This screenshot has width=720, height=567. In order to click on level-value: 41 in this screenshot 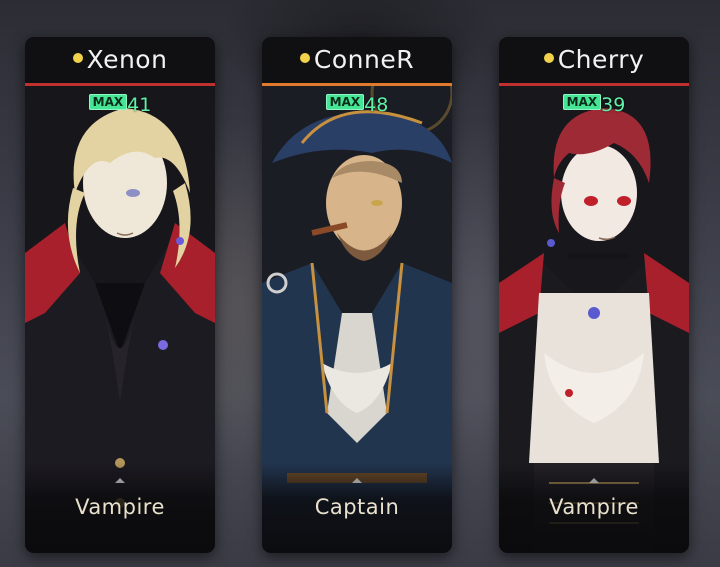, I will do `click(139, 105)`.